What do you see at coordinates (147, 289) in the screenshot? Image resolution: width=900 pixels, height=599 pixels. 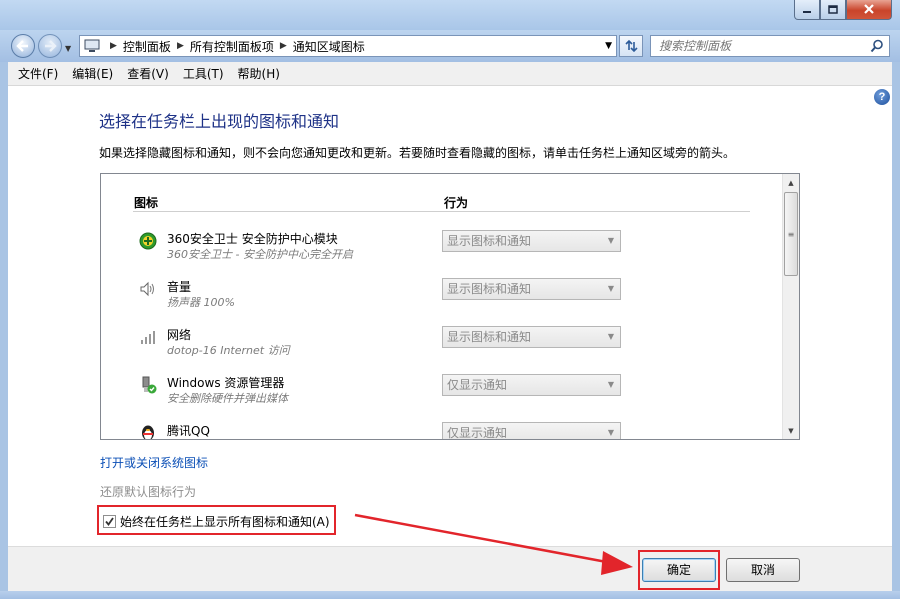 I see `speaker-icon` at bounding box center [147, 289].